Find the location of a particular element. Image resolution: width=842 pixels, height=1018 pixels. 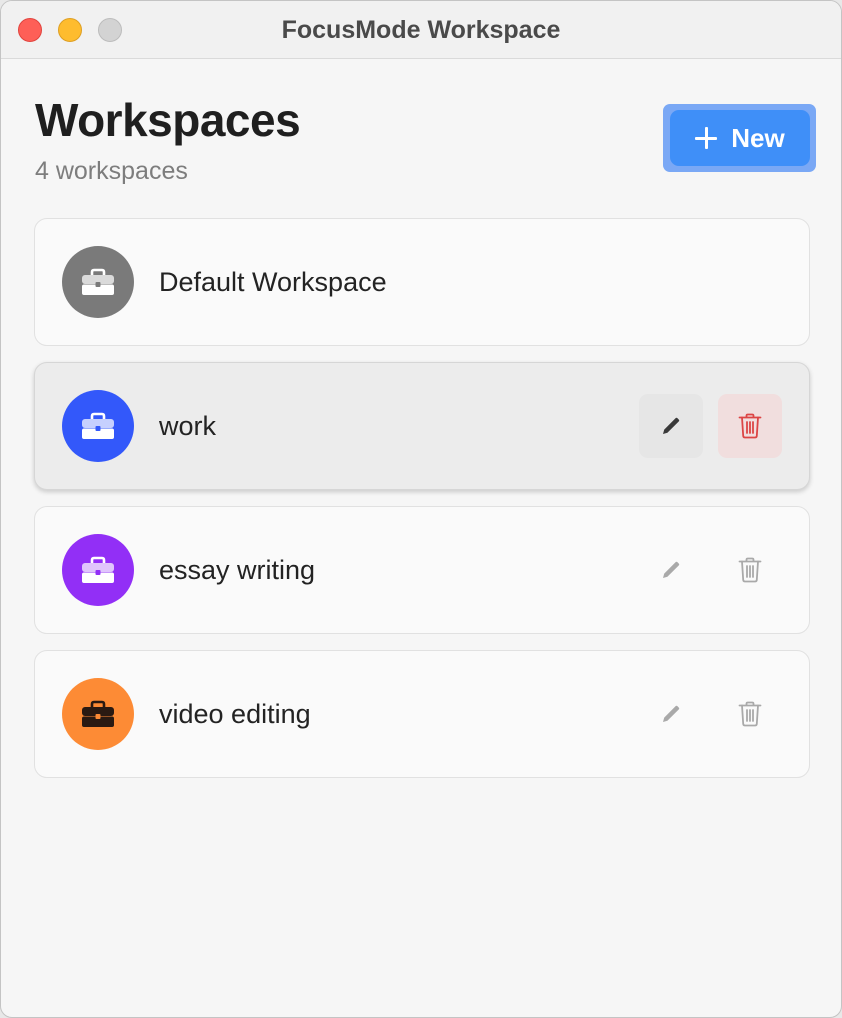

new-button-label: New is located at coordinates (758, 138).